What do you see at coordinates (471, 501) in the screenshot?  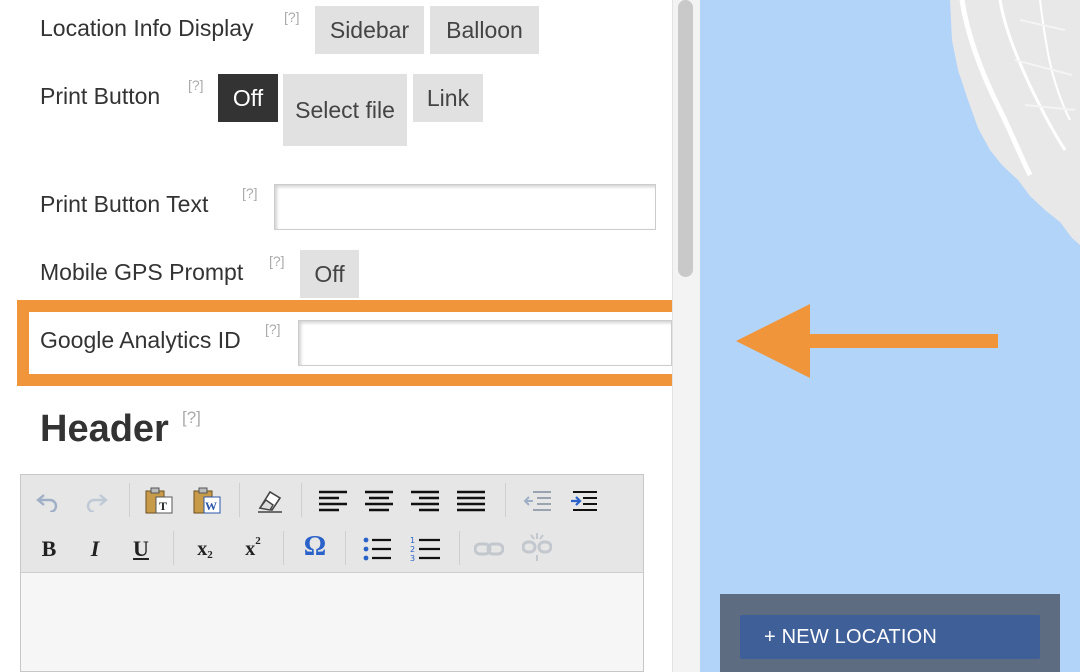 I see `justify-icon` at bounding box center [471, 501].